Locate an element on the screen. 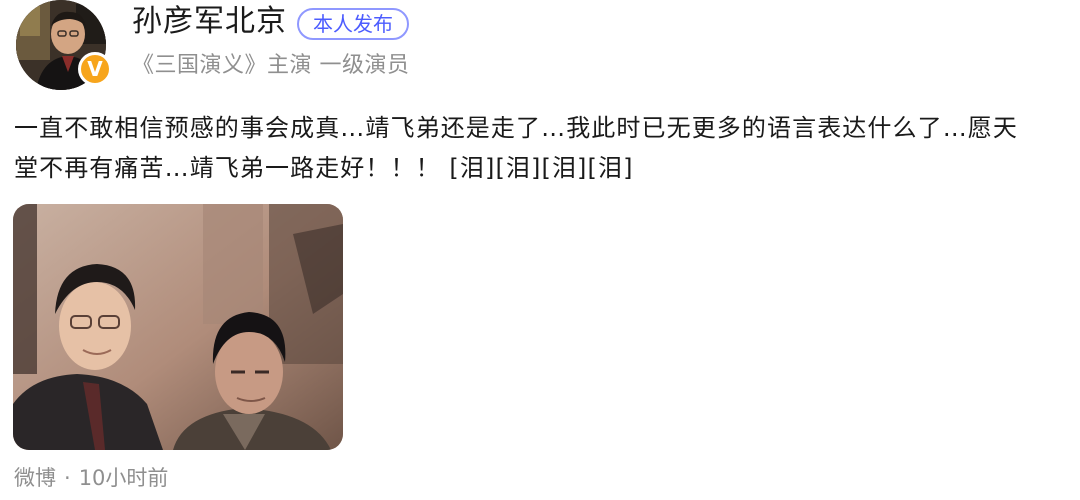 The image size is (1080, 500). post-text-line: 堂不再有痛苦…靖飞弟一路走好！！！ [泪][泪][泪][泪] is located at coordinates (324, 168).